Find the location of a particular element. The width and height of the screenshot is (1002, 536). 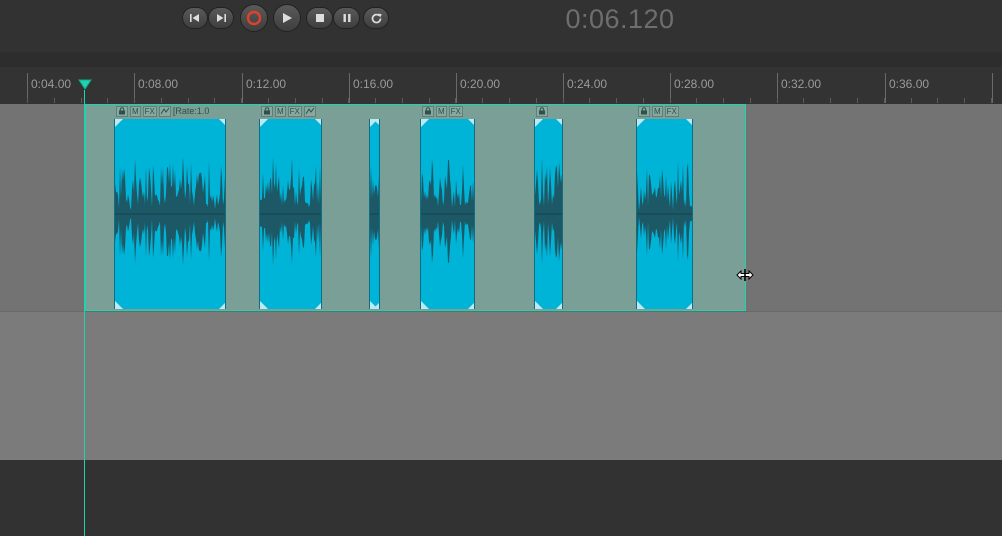

ruler-label: 0:08.00 is located at coordinates (158, 84).